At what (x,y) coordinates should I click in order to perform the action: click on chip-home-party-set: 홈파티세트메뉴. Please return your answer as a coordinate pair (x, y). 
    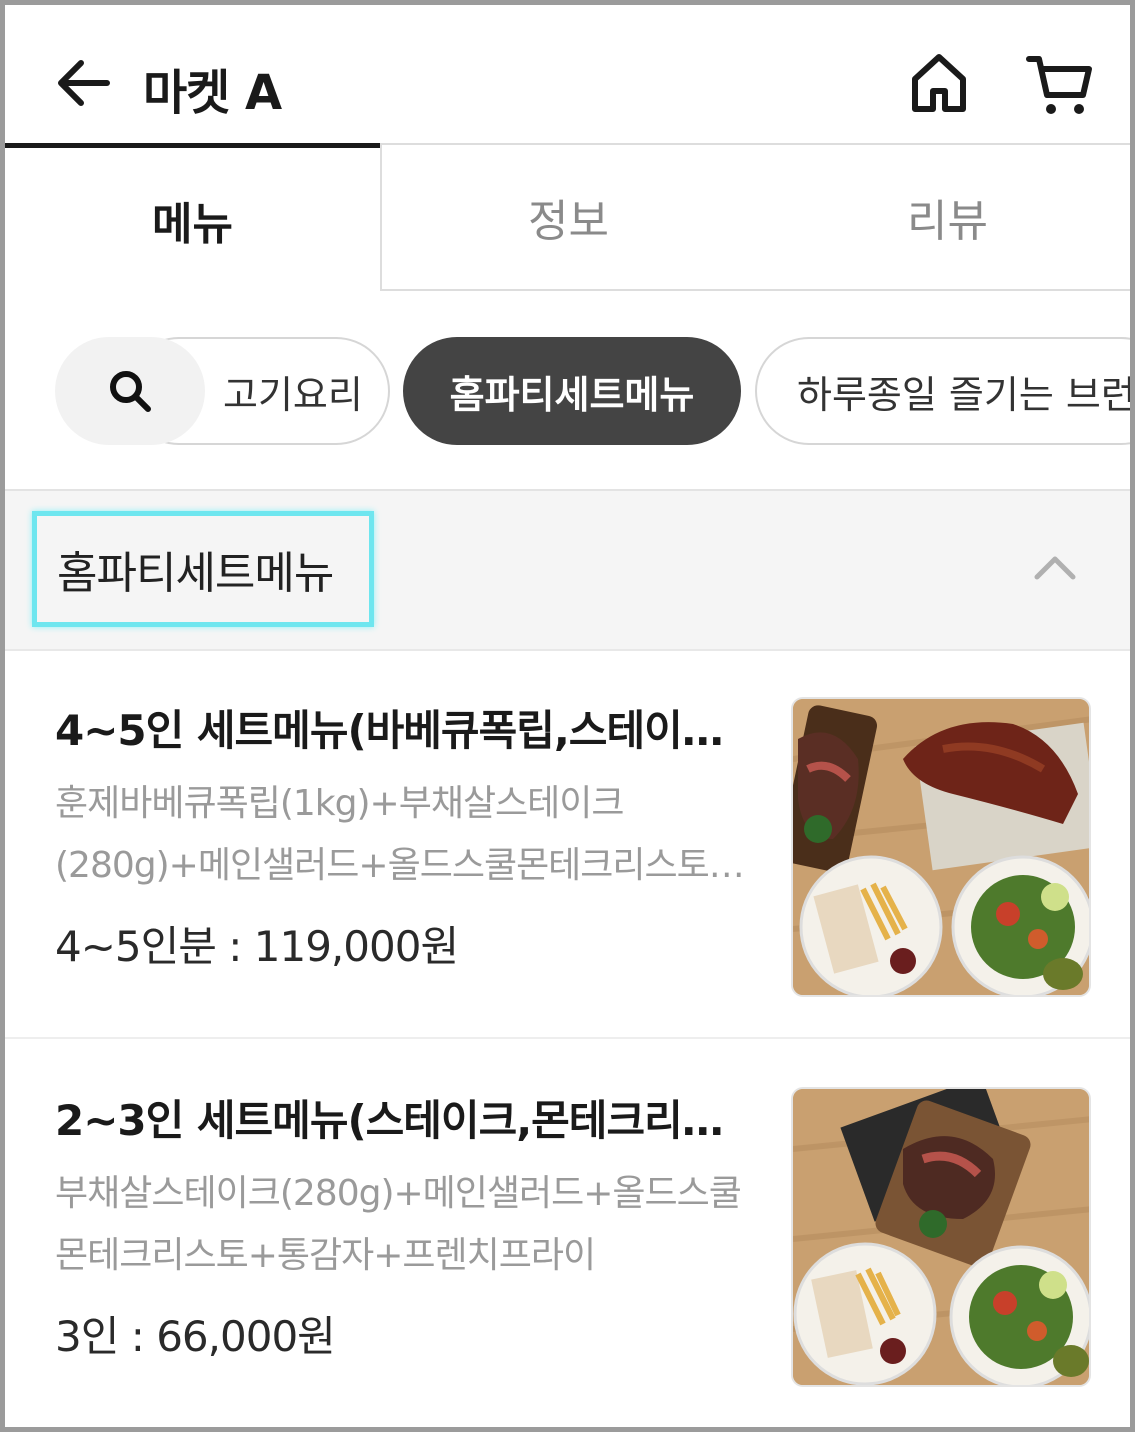
    Looking at the image, I should click on (572, 391).